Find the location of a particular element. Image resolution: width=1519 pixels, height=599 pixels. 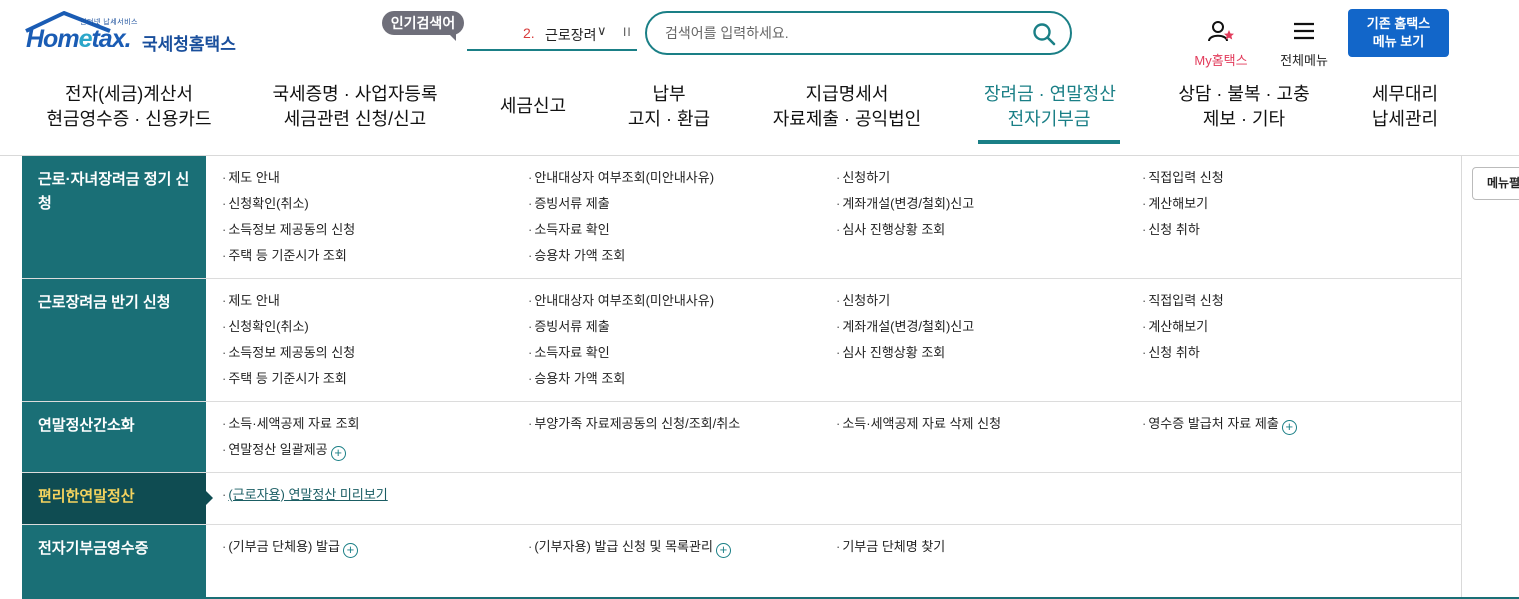

nav-label-line2: 전자기부금 is located at coordinates (1049, 119).